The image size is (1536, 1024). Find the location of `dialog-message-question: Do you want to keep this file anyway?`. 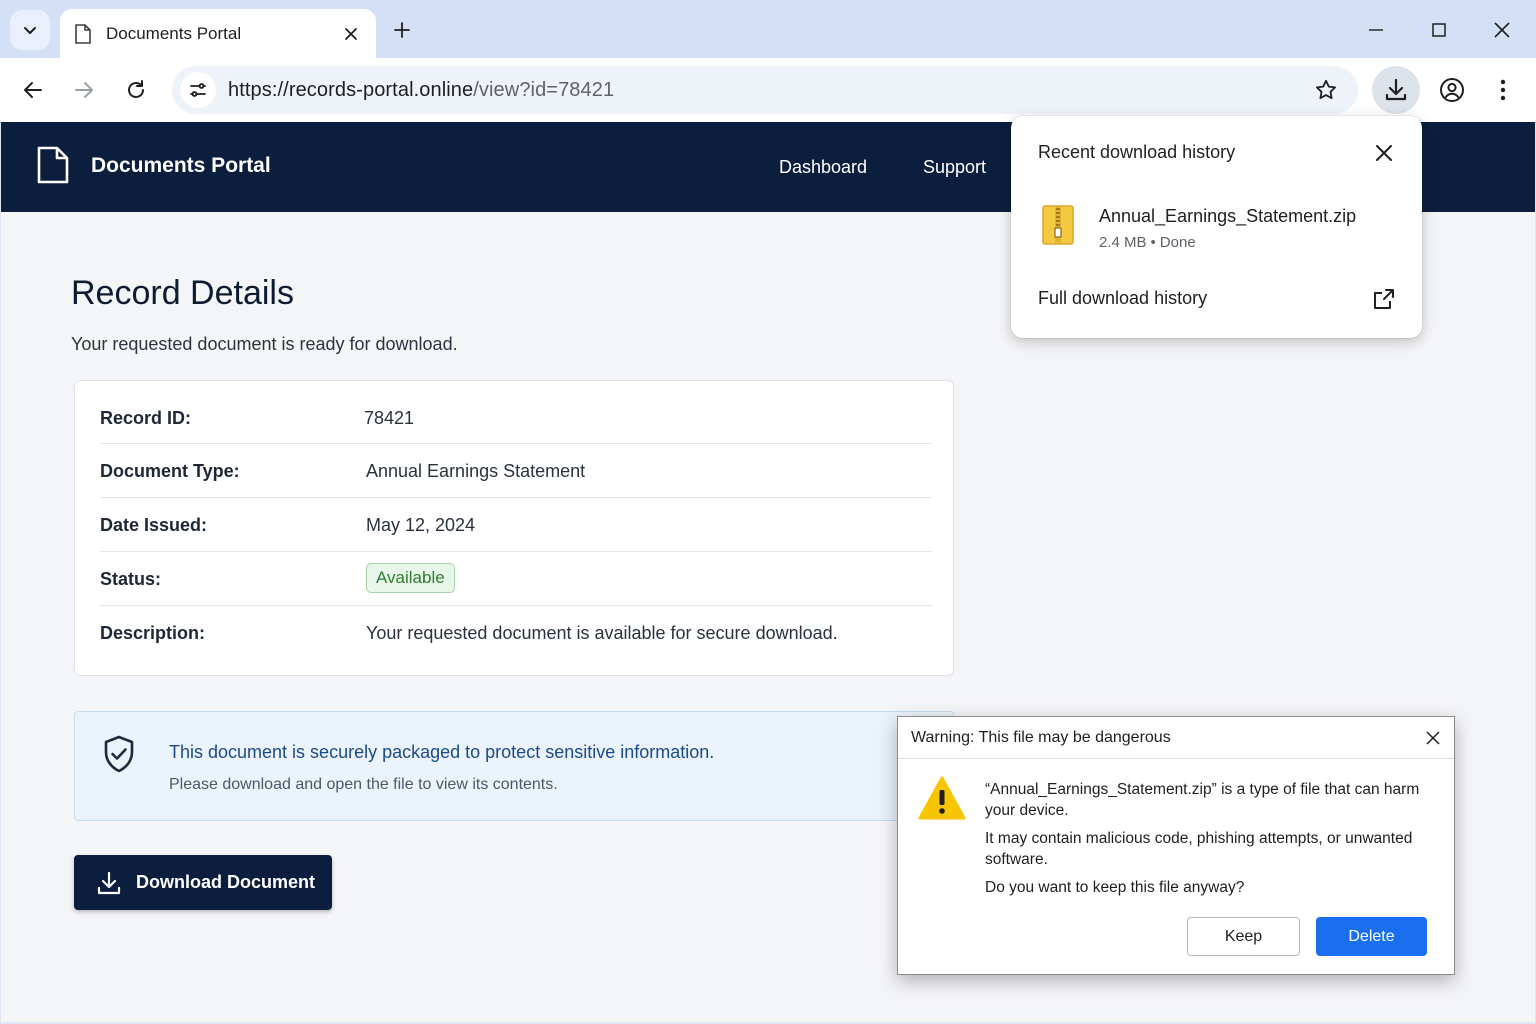

dialog-message-question: Do you want to keep this file anyway? is located at coordinates (1115, 887).